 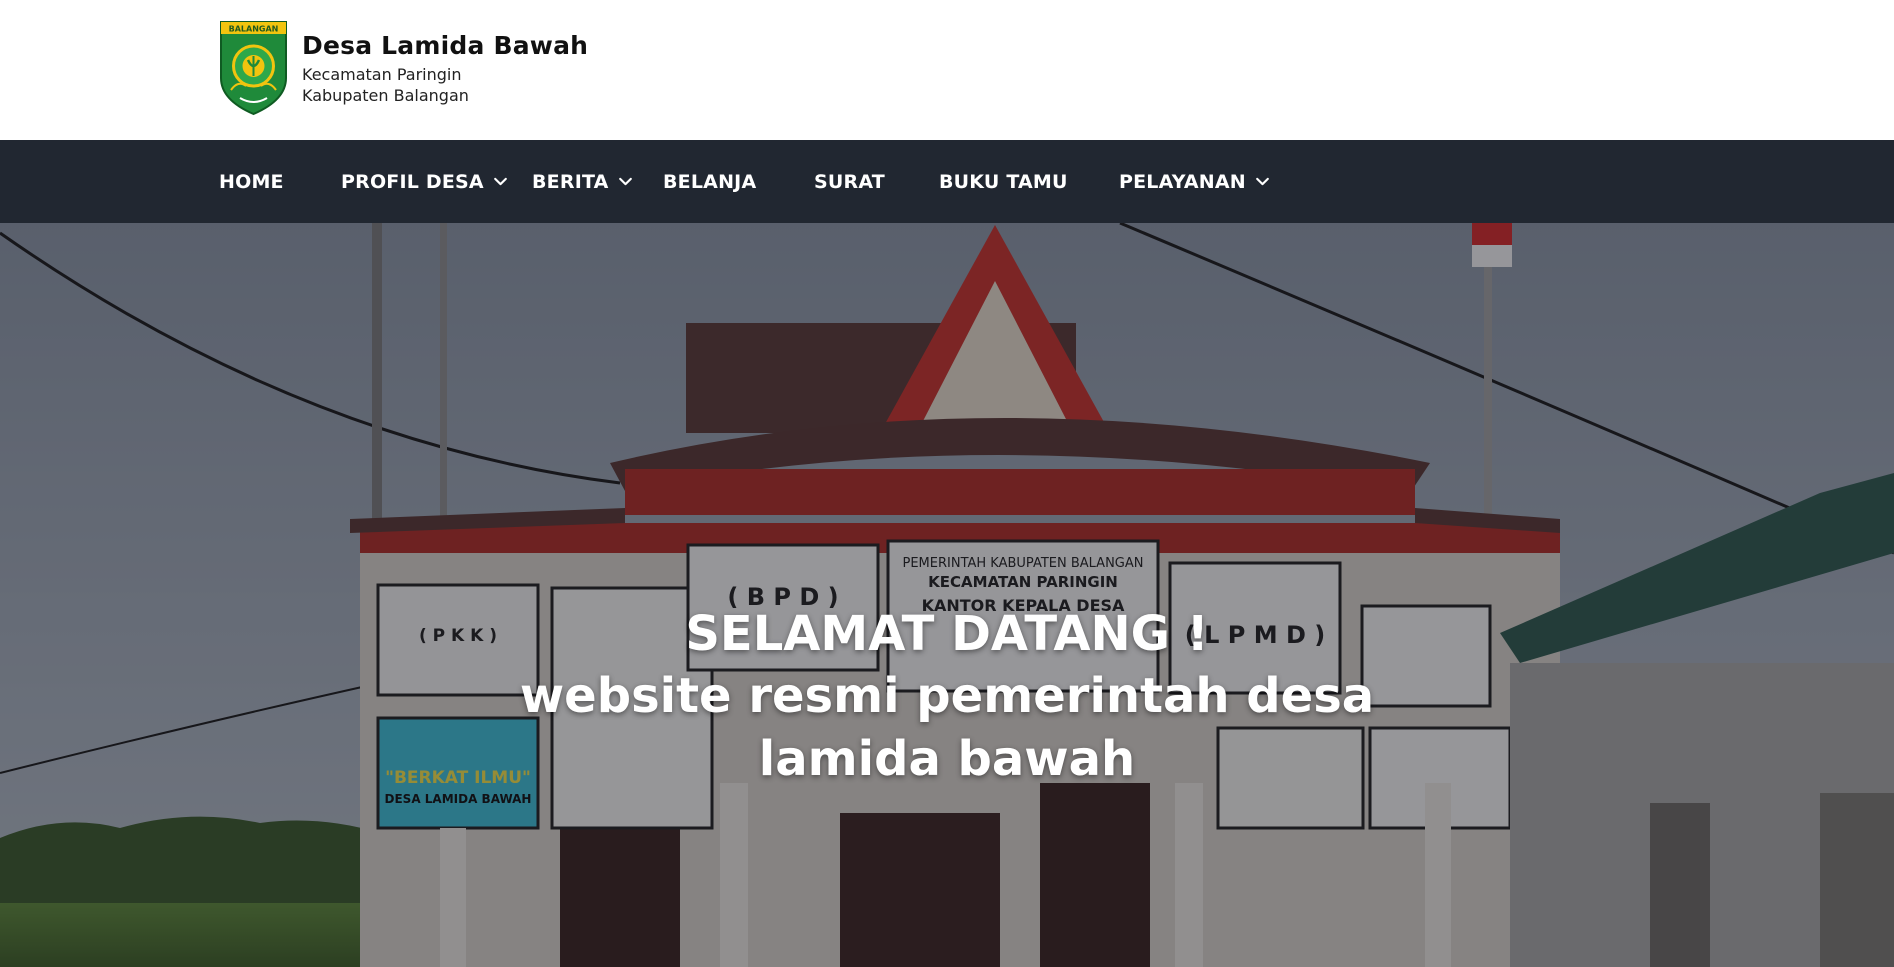 What do you see at coordinates (385, 95) in the screenshot?
I see `site-subtitle-kabupaten: Kabupaten Balangan` at bounding box center [385, 95].